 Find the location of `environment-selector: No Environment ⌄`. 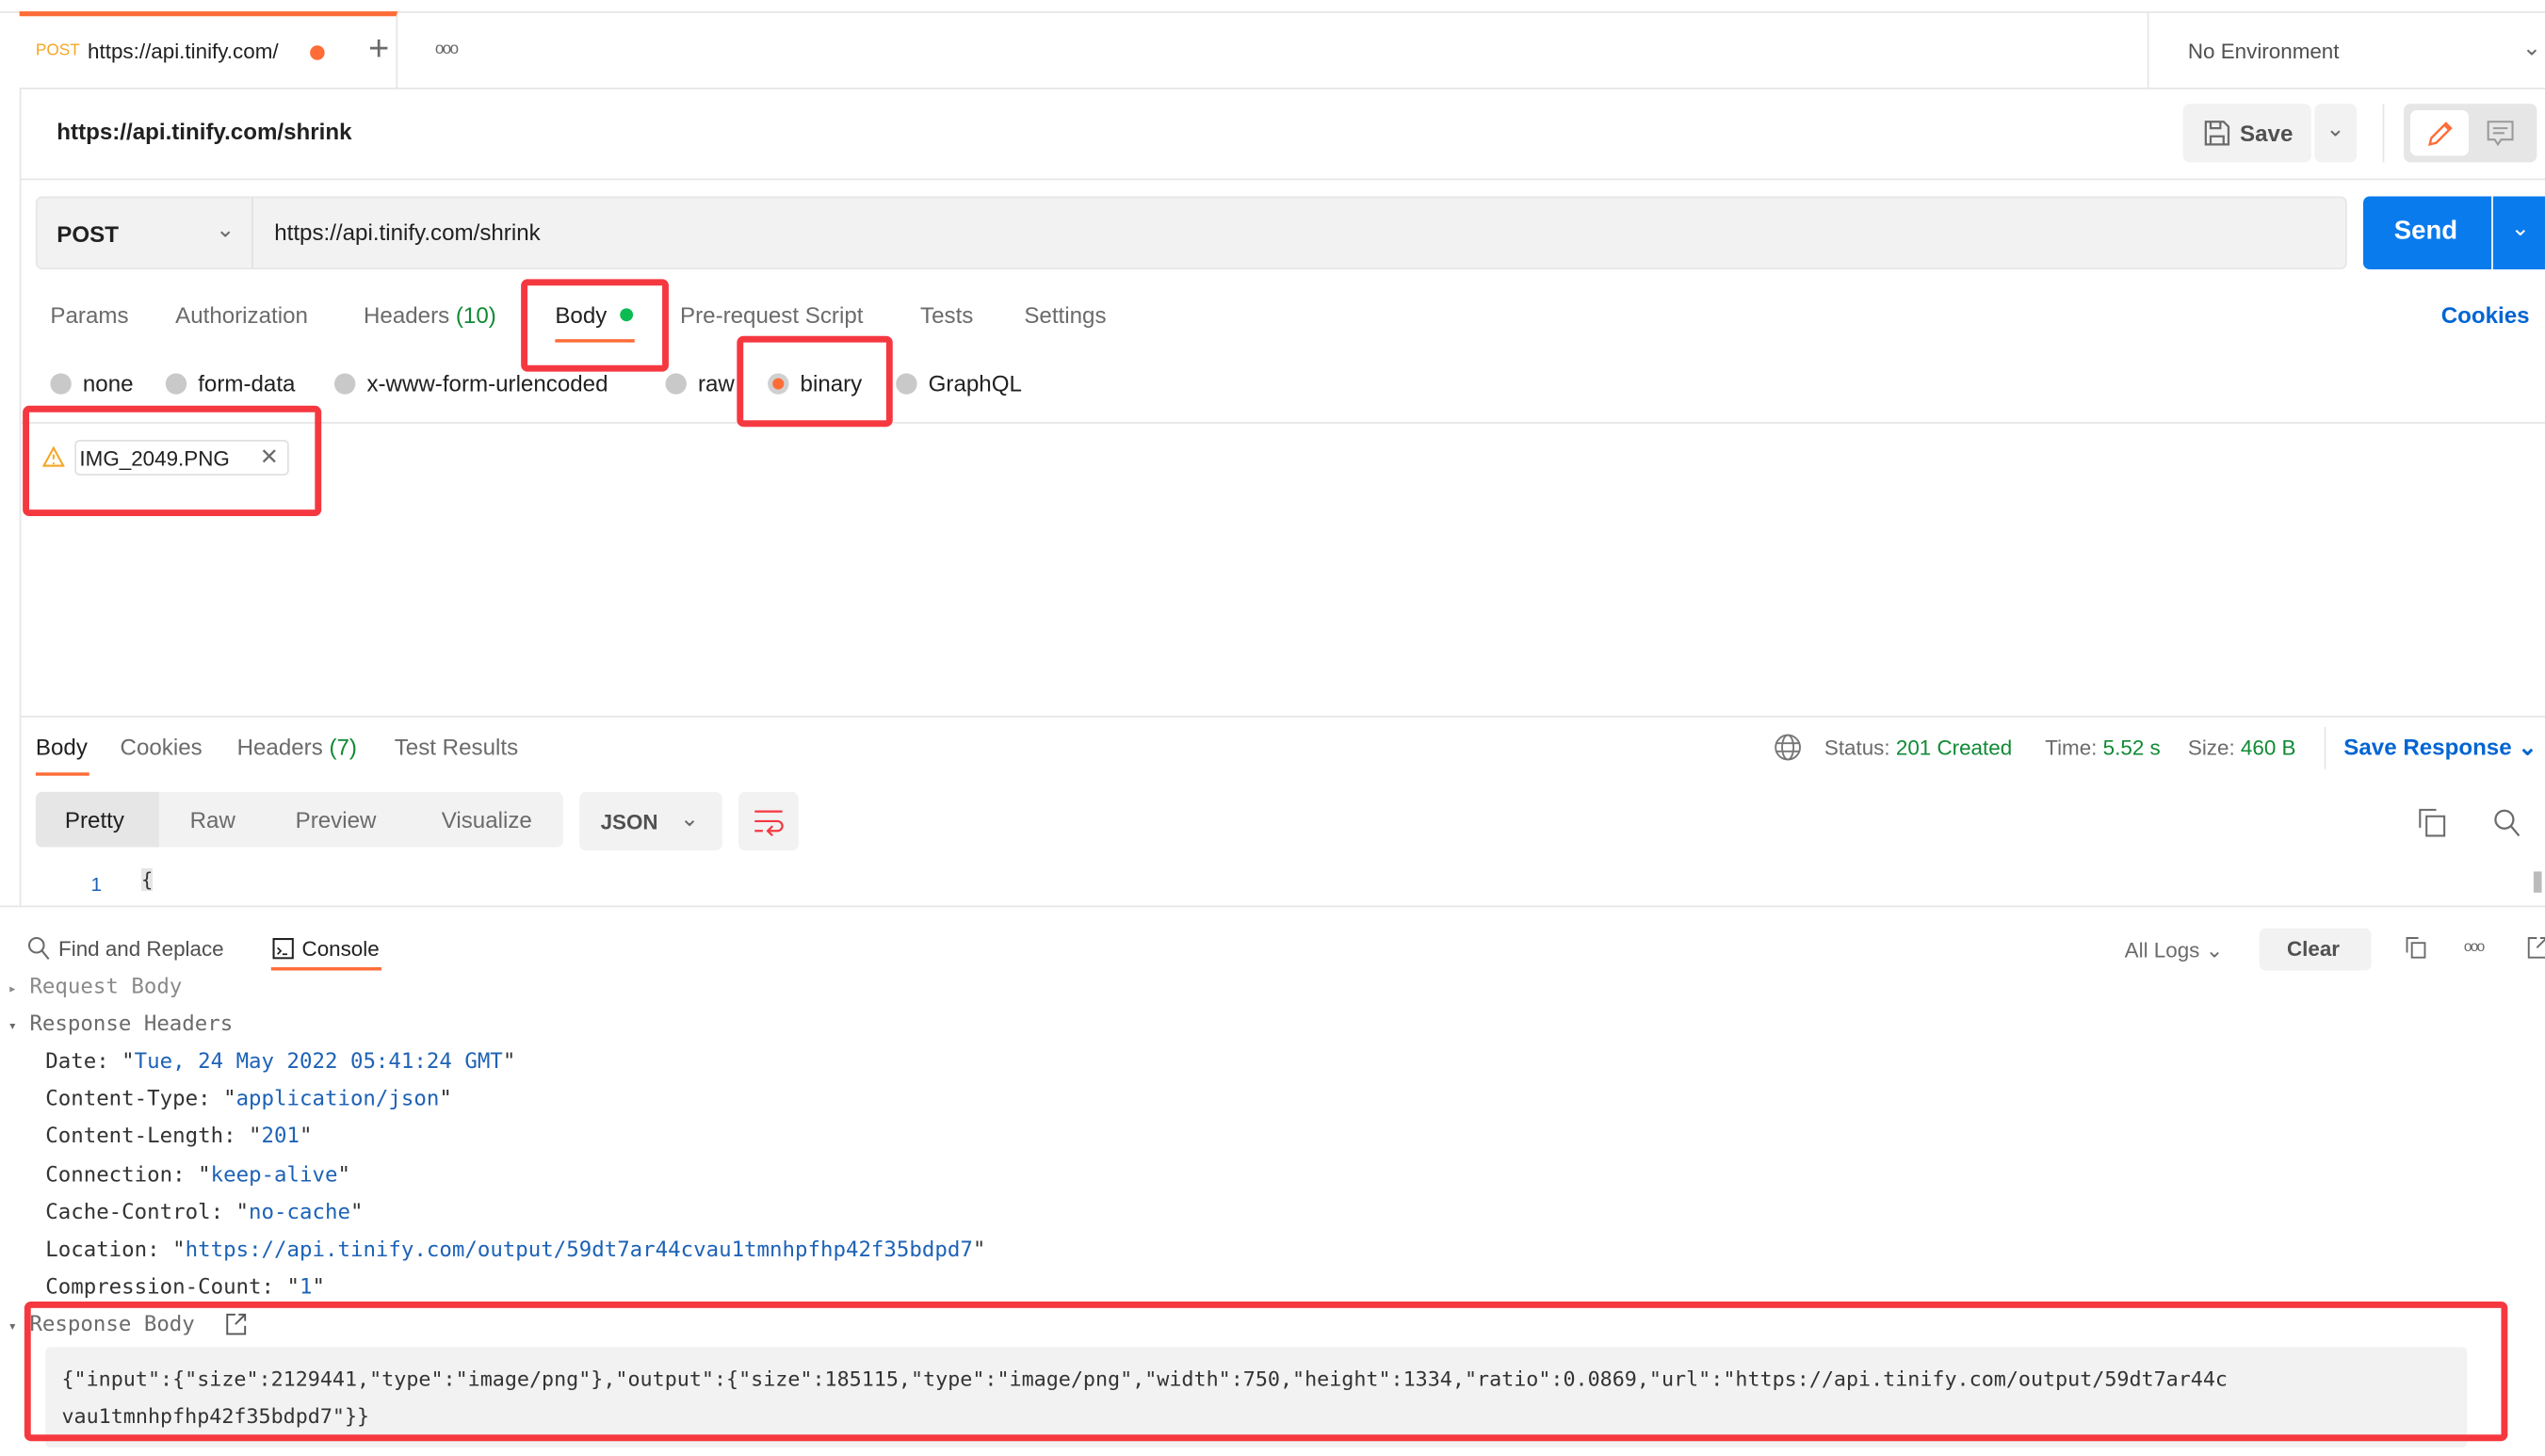

environment-selector: No Environment ⌄ is located at coordinates (2347, 49).